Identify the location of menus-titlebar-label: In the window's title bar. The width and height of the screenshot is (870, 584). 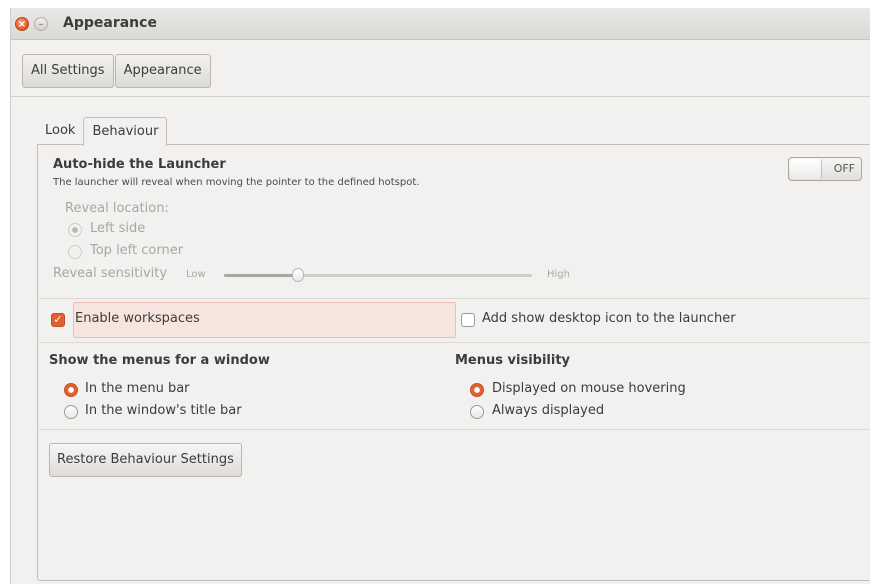
(163, 410).